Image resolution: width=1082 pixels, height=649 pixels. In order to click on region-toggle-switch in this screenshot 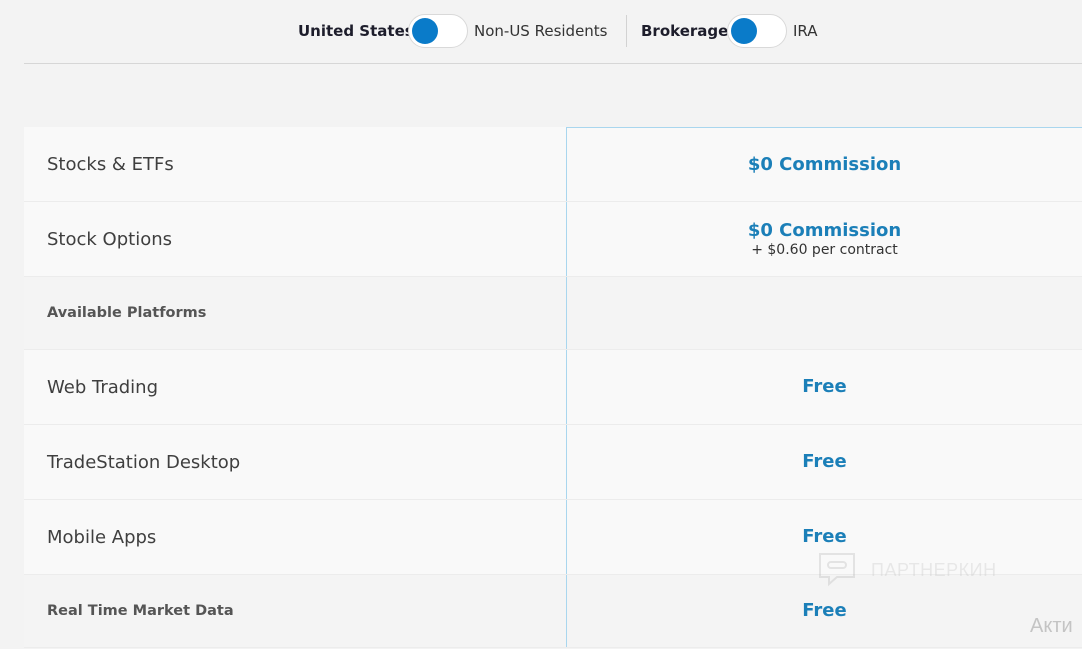, I will do `click(438, 31)`.